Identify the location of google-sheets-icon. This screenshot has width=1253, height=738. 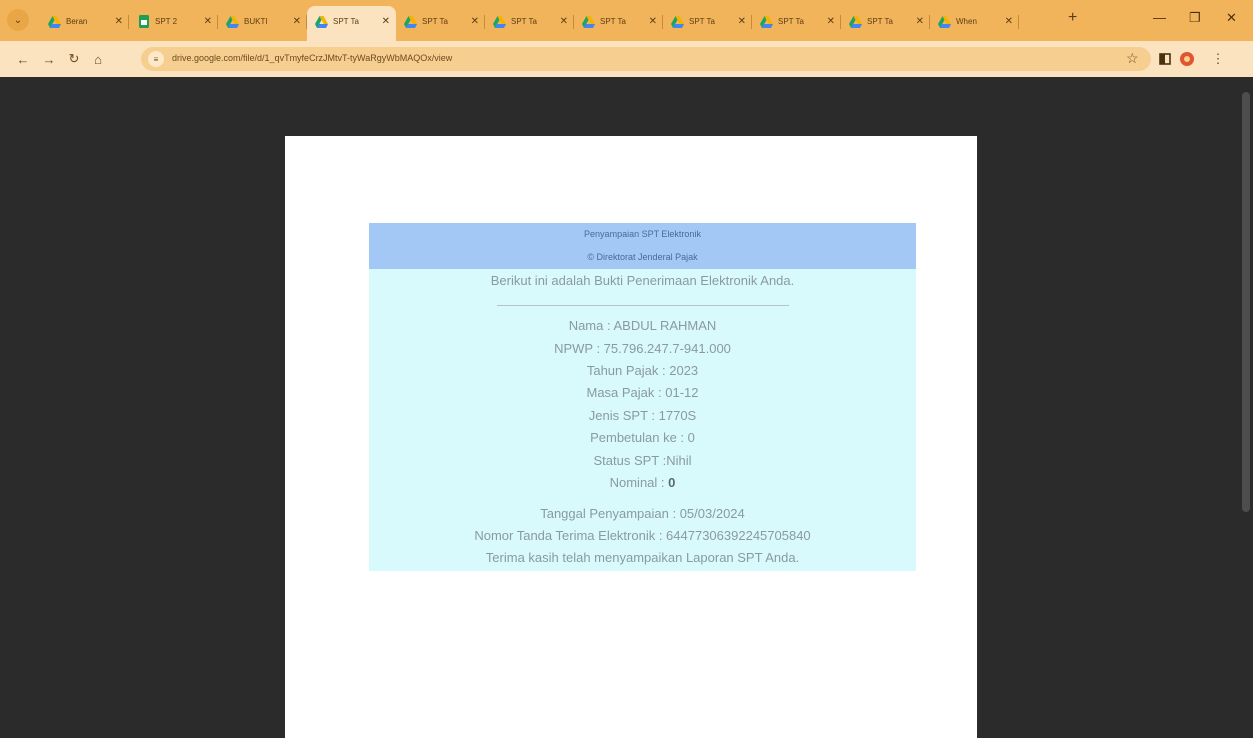
(143, 21).